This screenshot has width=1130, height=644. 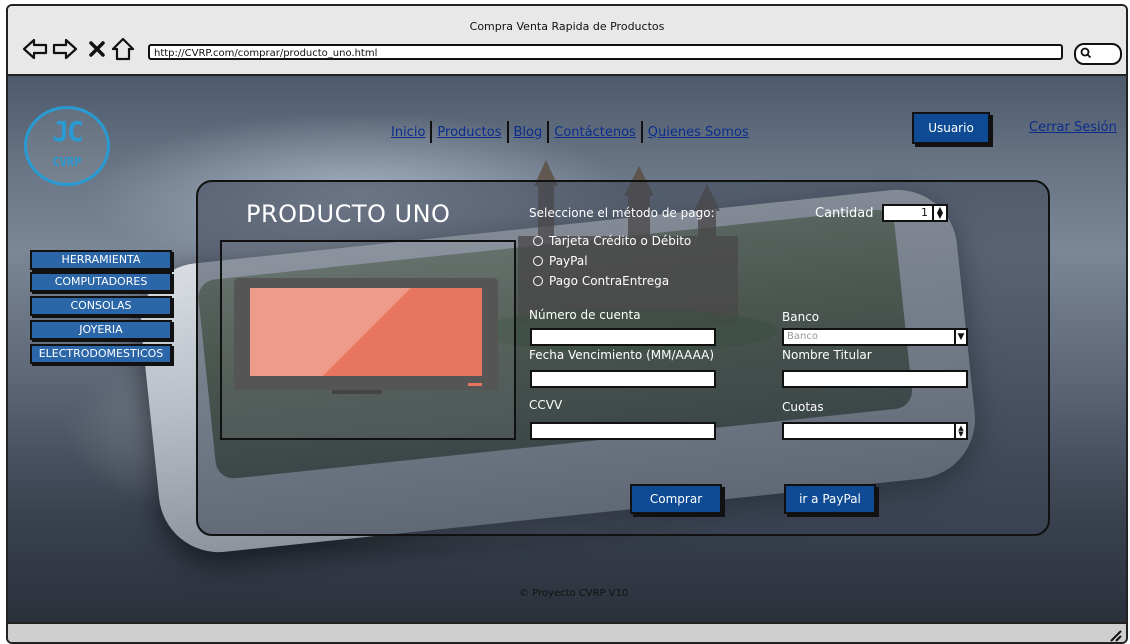 I want to click on quantity-label: Cantidad, so click(x=844, y=213).